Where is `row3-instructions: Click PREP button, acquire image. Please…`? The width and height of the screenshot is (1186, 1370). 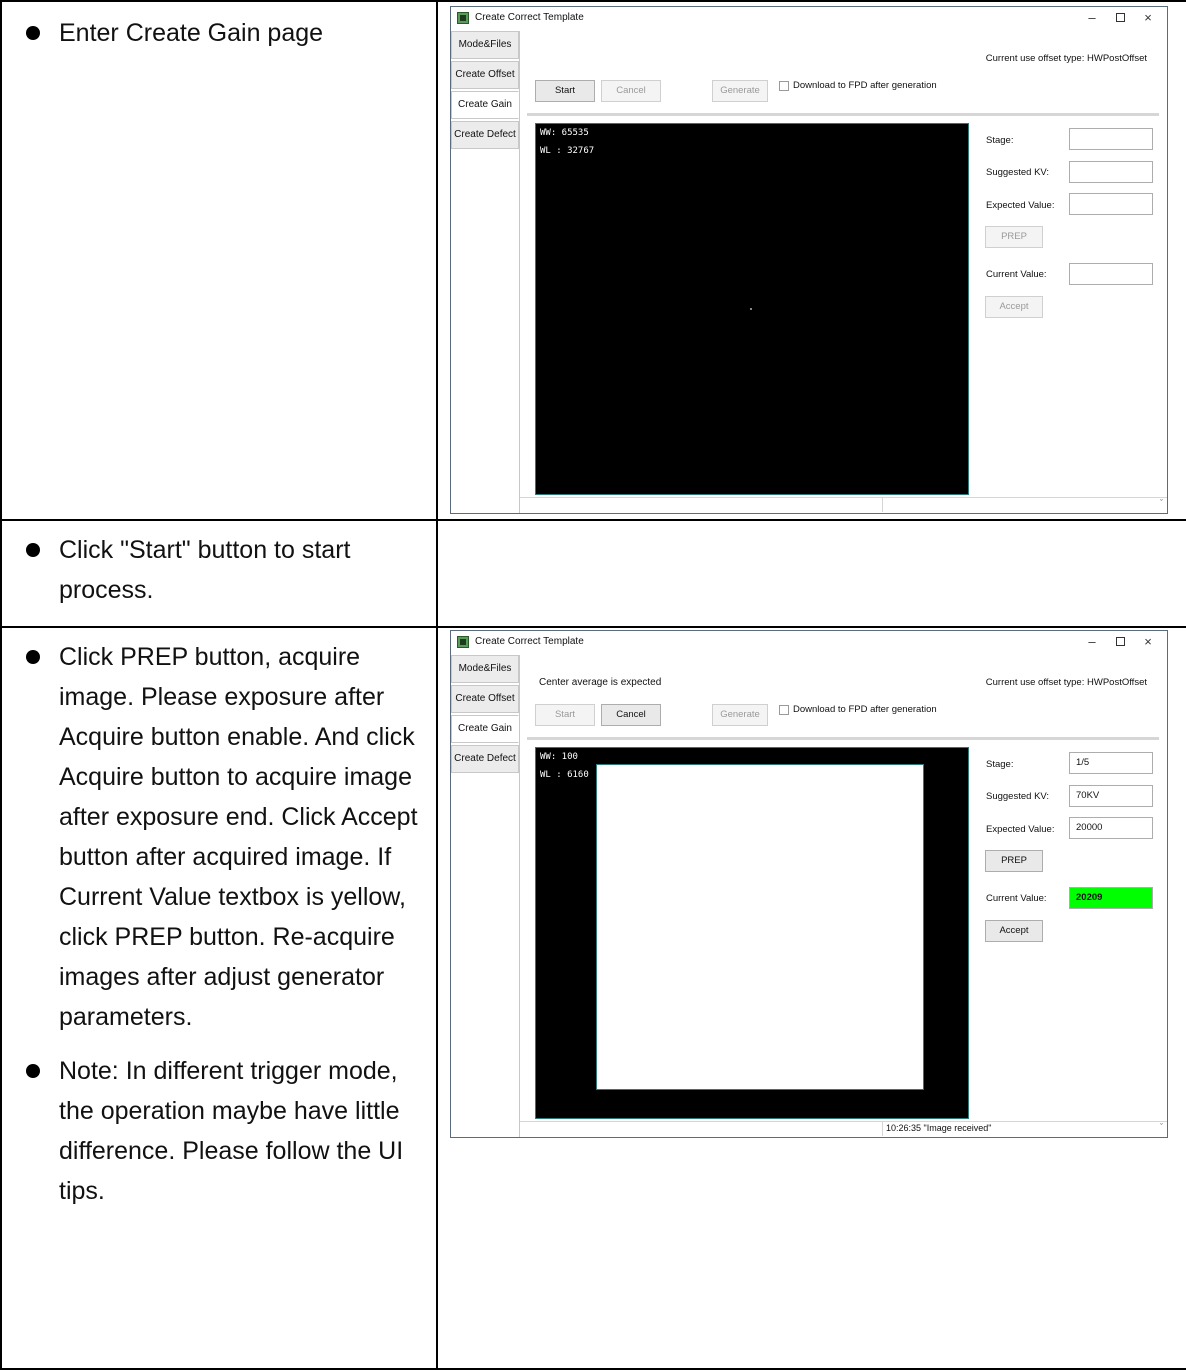 row3-instructions: Click PREP button, acquire image. Please… is located at coordinates (226, 924).